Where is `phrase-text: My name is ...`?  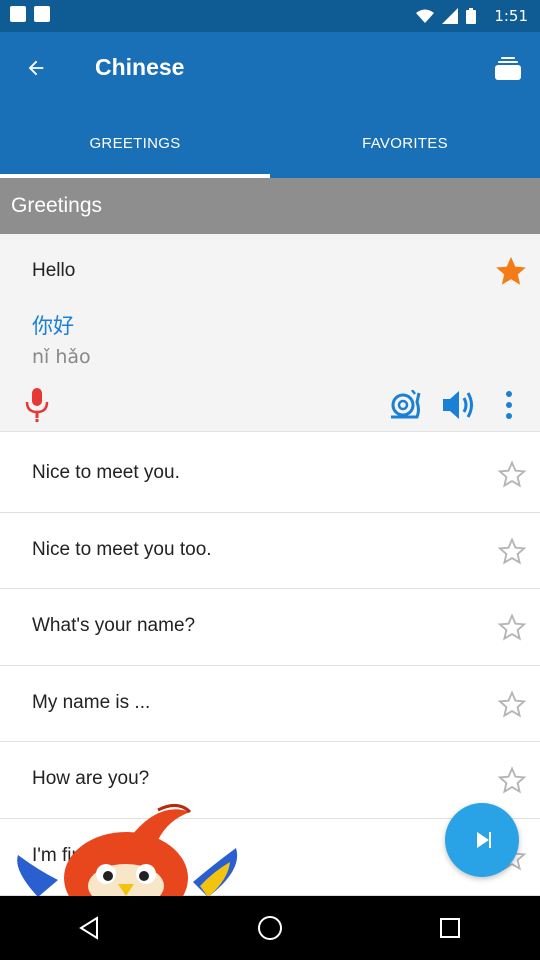 phrase-text: My name is ... is located at coordinates (91, 702).